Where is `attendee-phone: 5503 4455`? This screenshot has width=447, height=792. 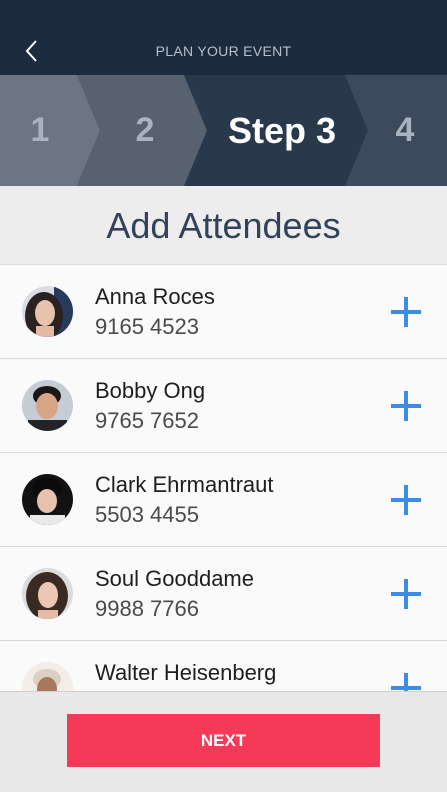 attendee-phone: 5503 4455 is located at coordinates (147, 514).